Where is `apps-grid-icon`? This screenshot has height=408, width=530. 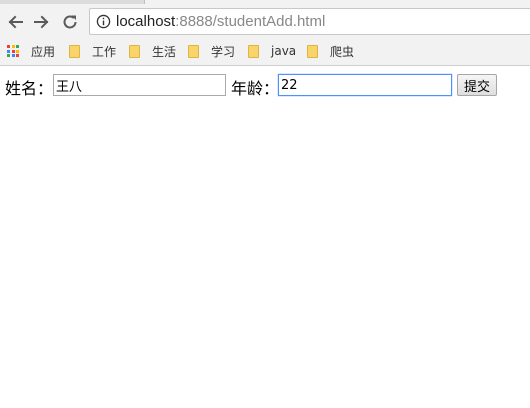 apps-grid-icon is located at coordinates (13, 51).